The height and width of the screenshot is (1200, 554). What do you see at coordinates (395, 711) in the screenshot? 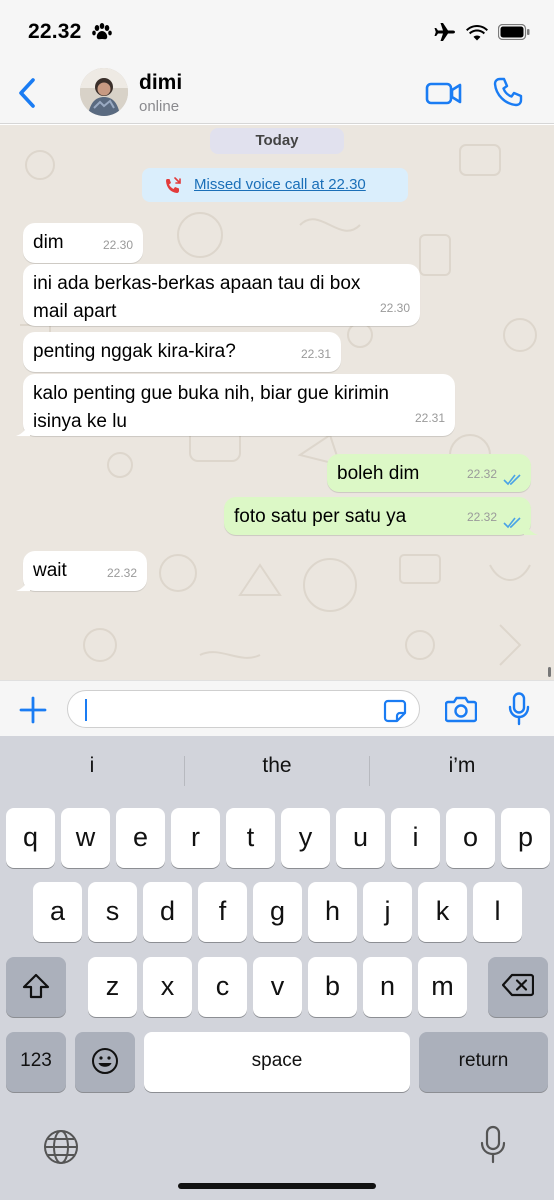
I see `sticker-icon` at bounding box center [395, 711].